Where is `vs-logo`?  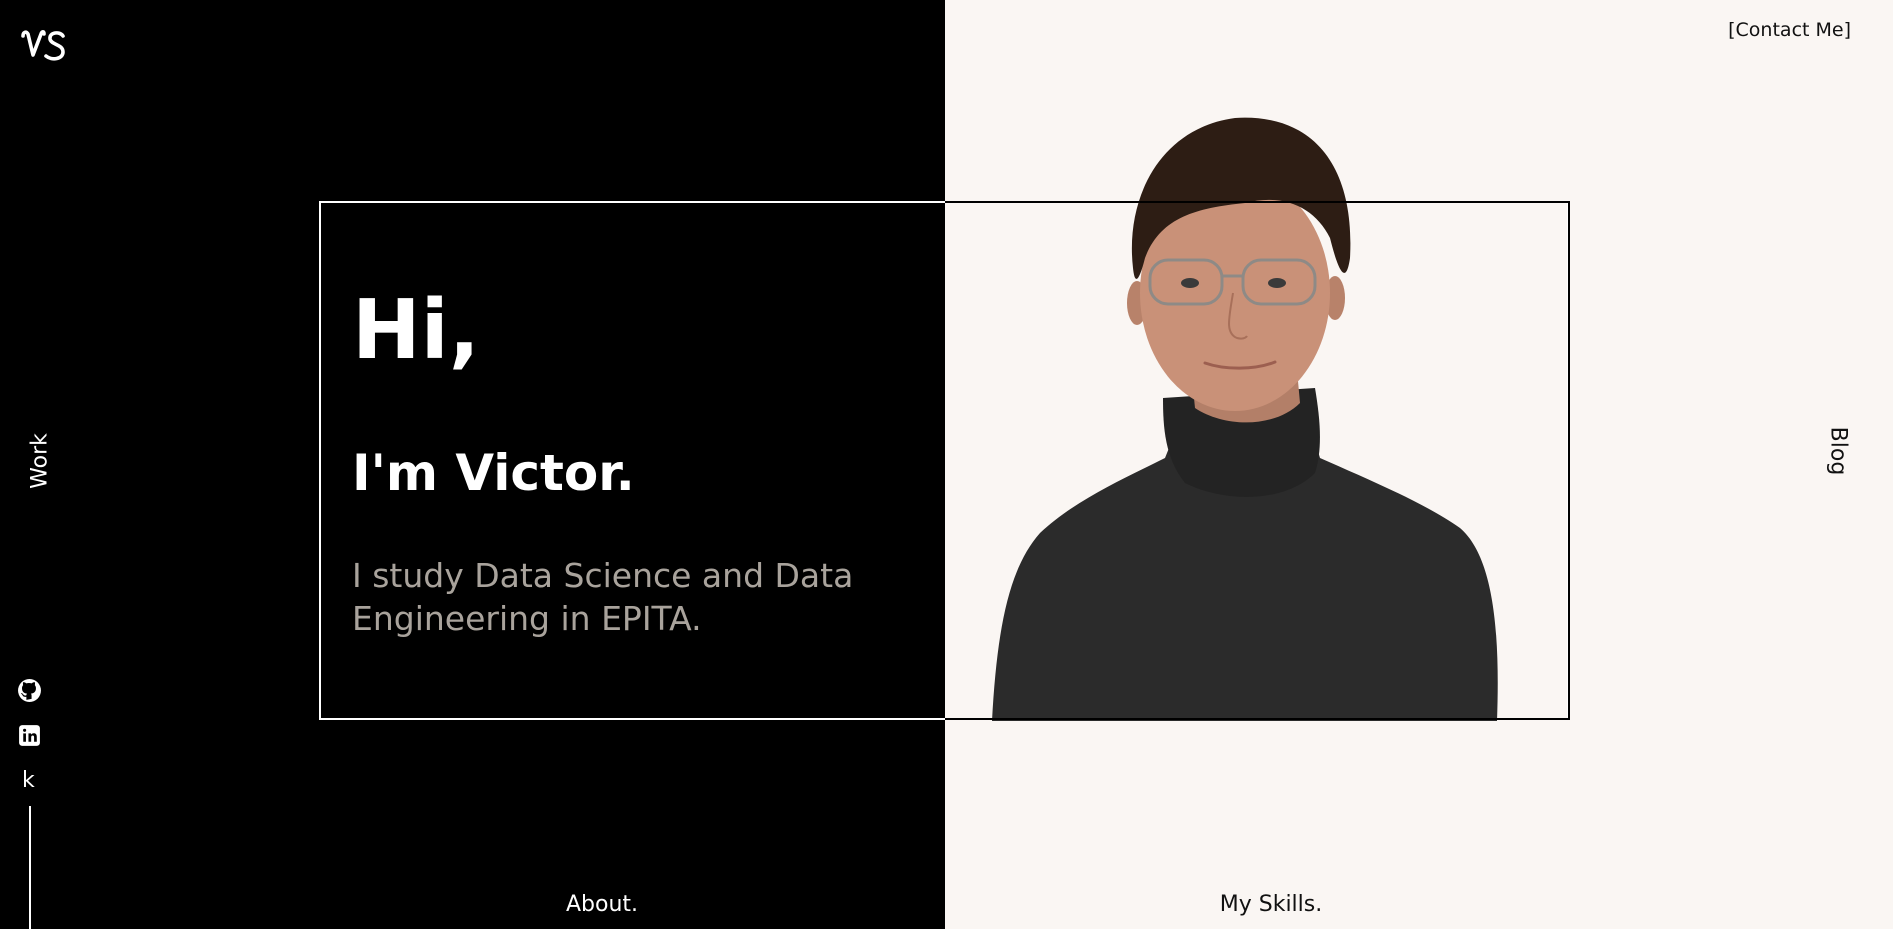 vs-logo is located at coordinates (44, 46).